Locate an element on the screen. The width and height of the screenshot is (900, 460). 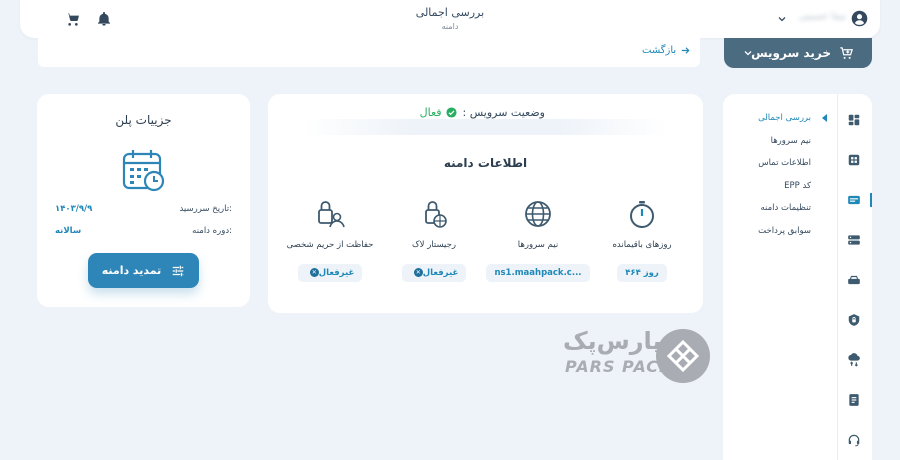
privacy-column: حفاظت از حریم شخصی ✕ غیرفعال is located at coordinates (330, 240).